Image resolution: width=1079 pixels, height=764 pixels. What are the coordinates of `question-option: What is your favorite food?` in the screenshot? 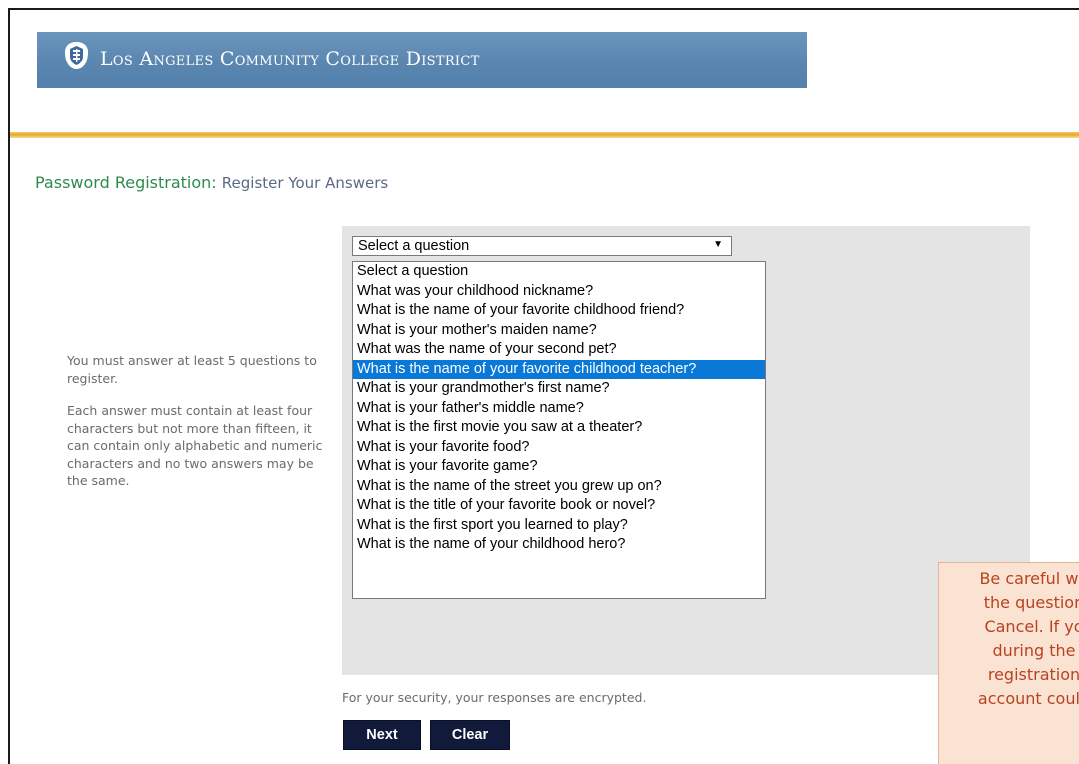 It's located at (559, 448).